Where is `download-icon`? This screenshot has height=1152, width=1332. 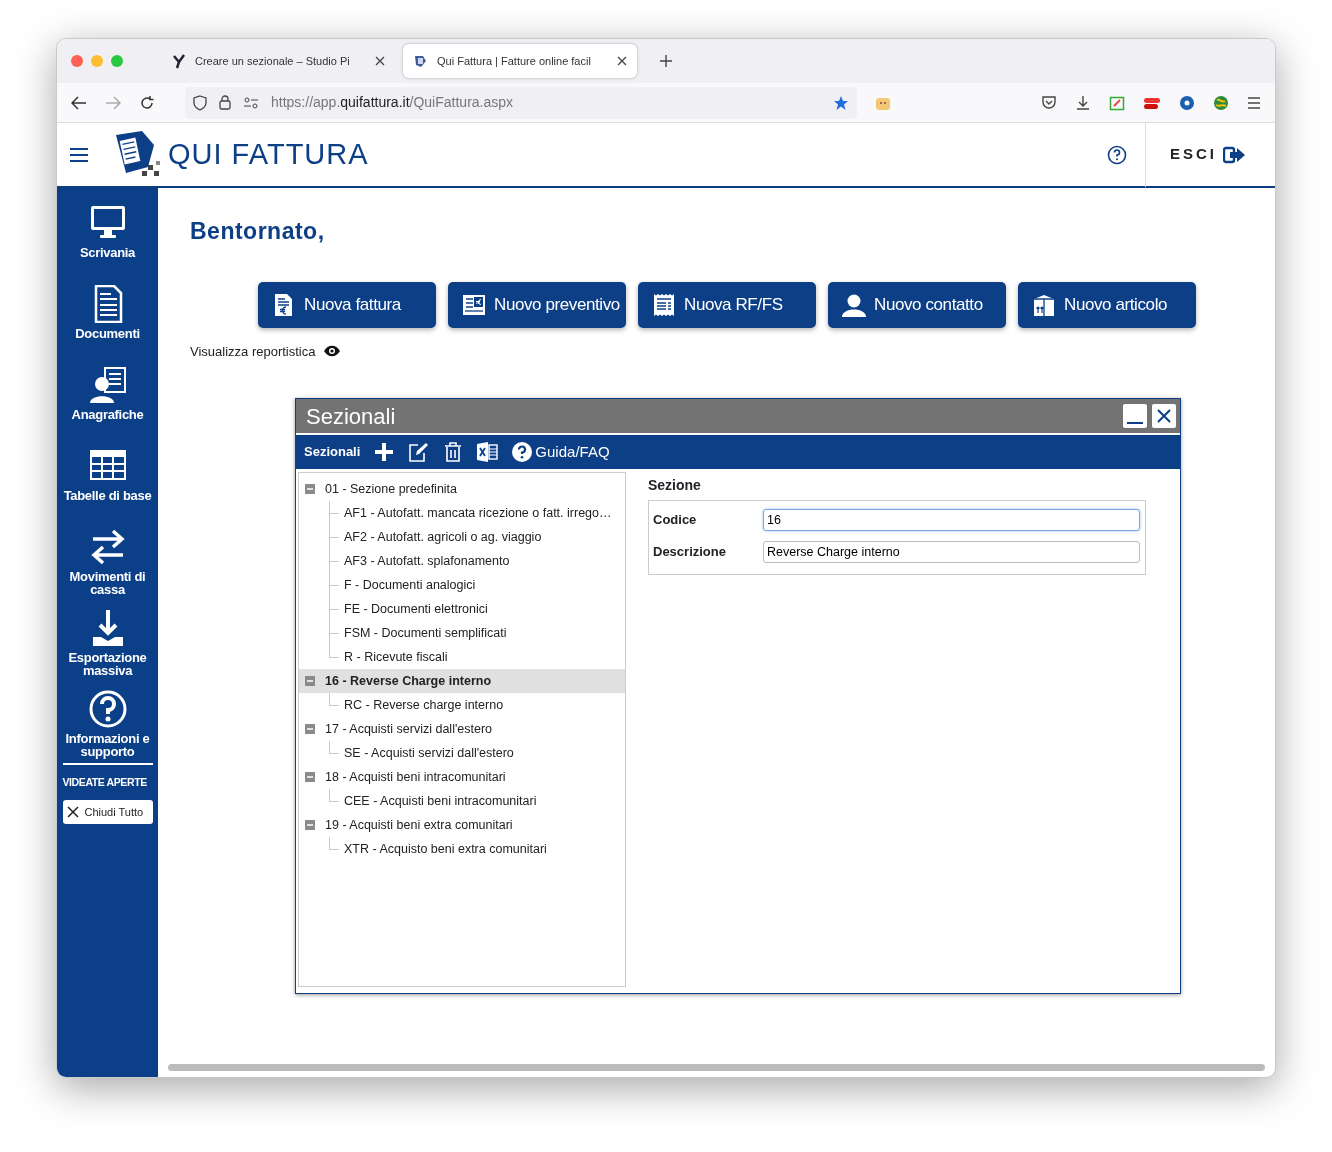 download-icon is located at coordinates (1083, 102).